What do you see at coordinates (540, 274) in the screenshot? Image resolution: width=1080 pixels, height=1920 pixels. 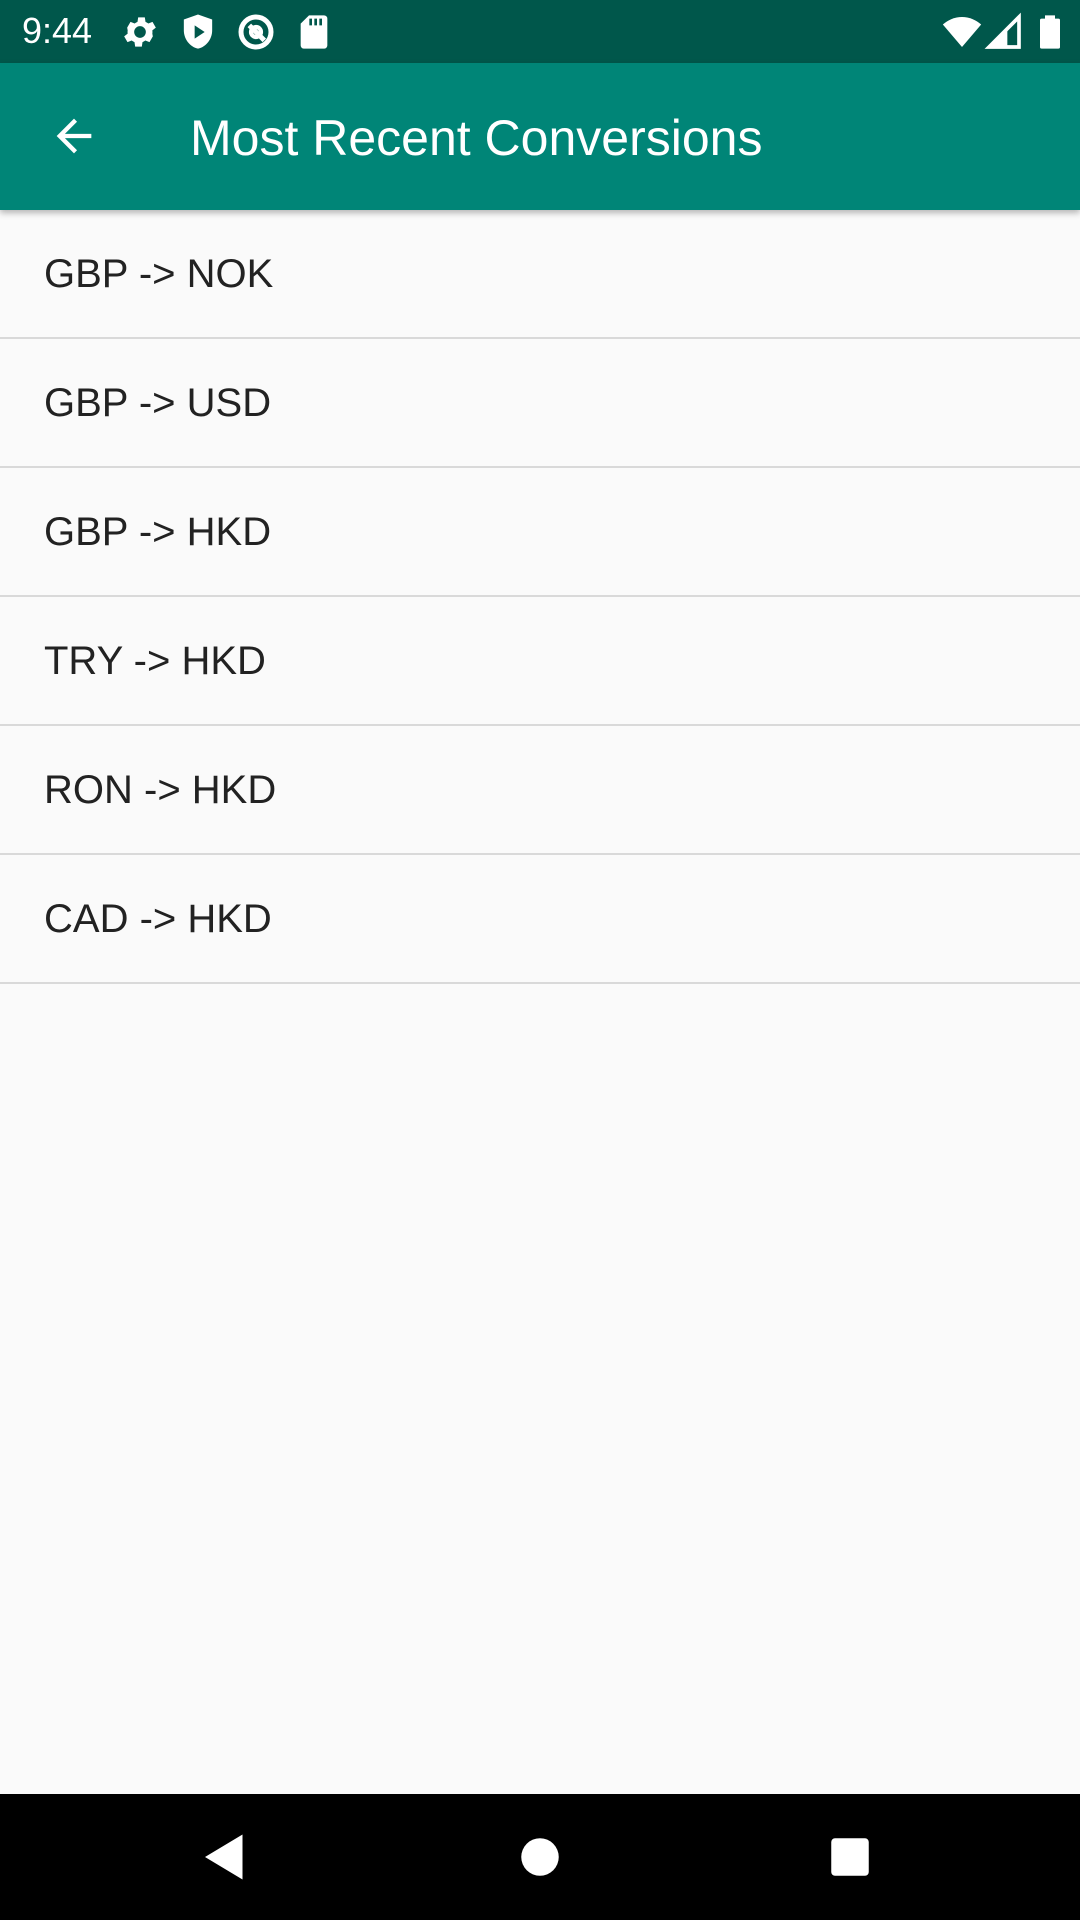 I see `list-item: GBP -> NOK` at bounding box center [540, 274].